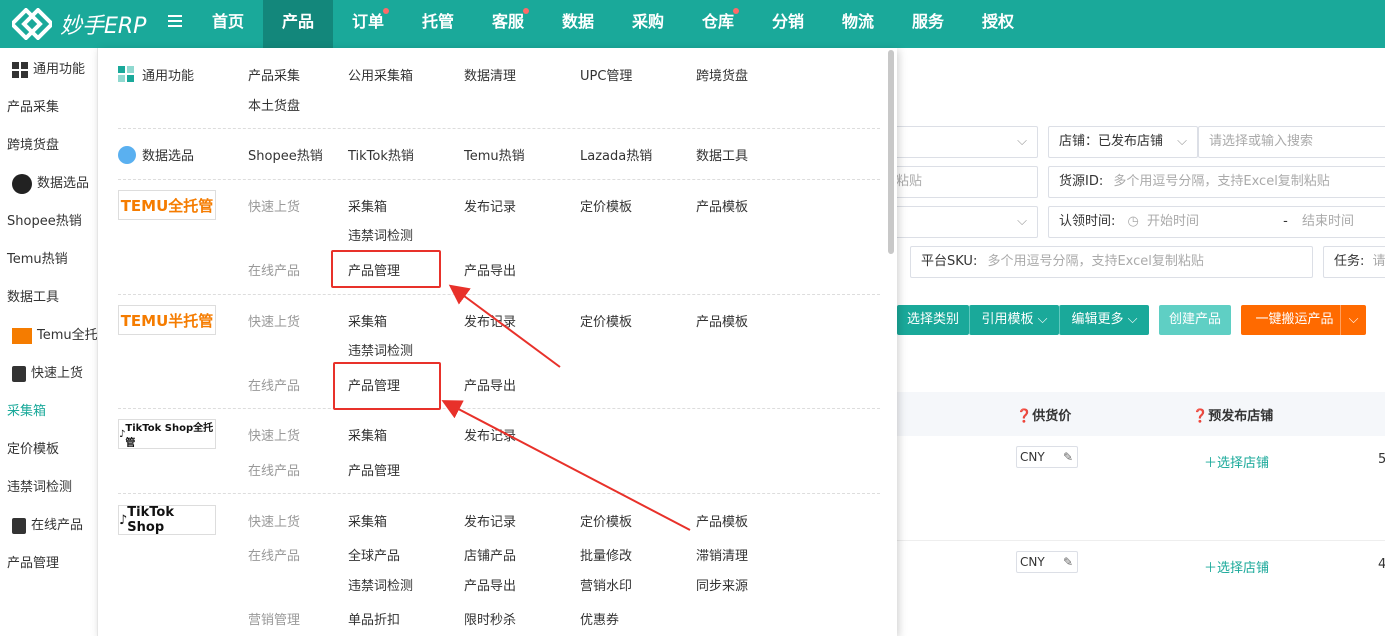 Image resolution: width=1385 pixels, height=636 pixels. What do you see at coordinates (1303, 320) in the screenshot?
I see `one-click-move-button: 一键搬运产品 ⌵` at bounding box center [1303, 320].